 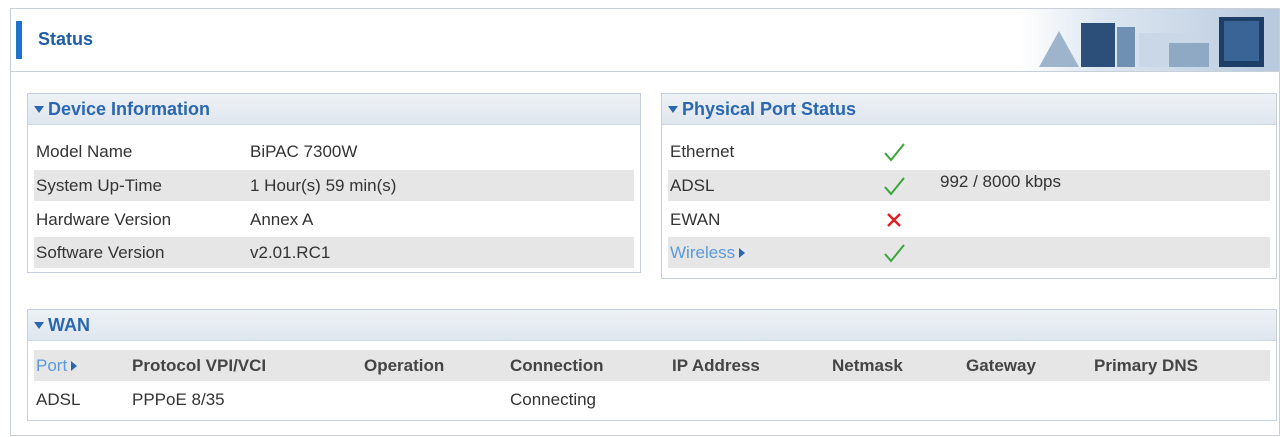 I want to click on adsl-rate: 992 / 8000 kbps, so click(x=1000, y=181).